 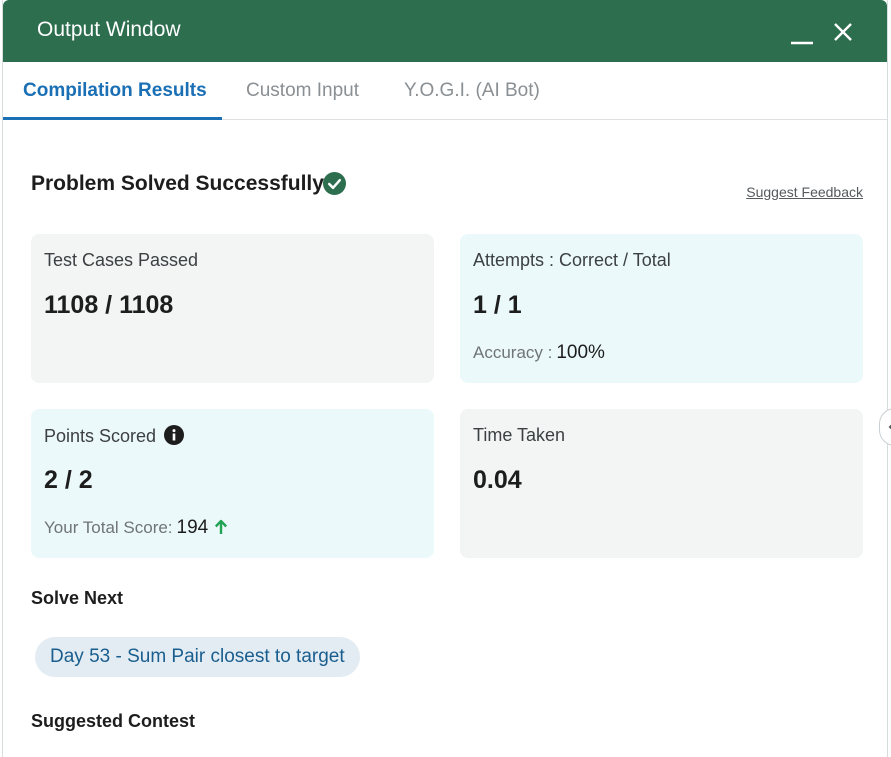 What do you see at coordinates (192, 527) in the screenshot?
I see `total-score-value: 194` at bounding box center [192, 527].